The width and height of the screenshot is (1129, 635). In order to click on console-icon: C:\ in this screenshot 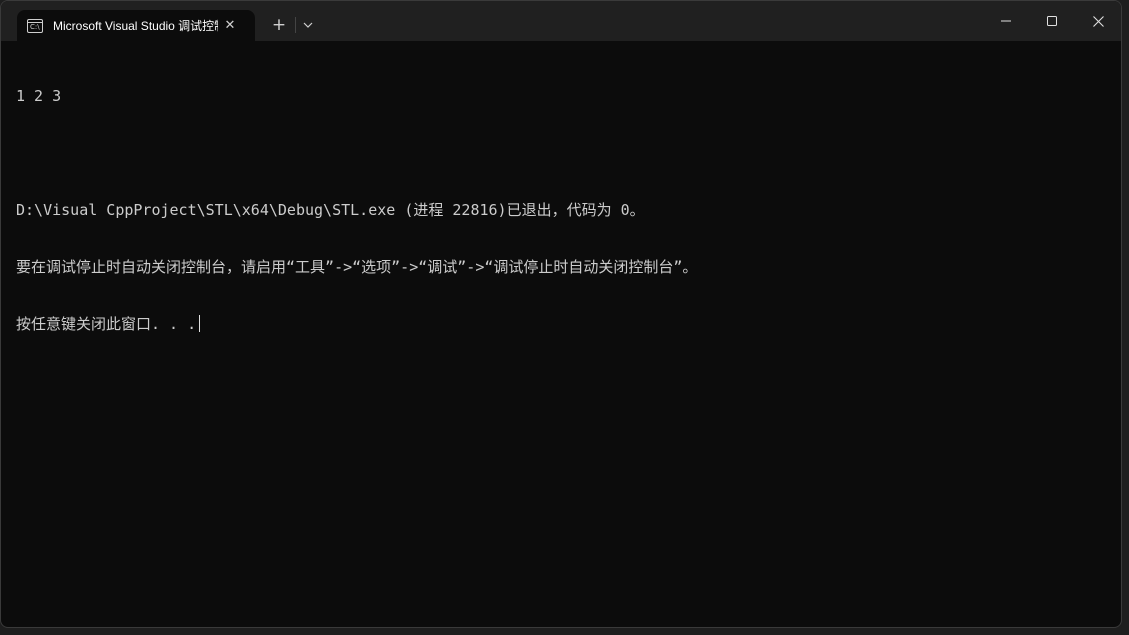, I will do `click(35, 25)`.